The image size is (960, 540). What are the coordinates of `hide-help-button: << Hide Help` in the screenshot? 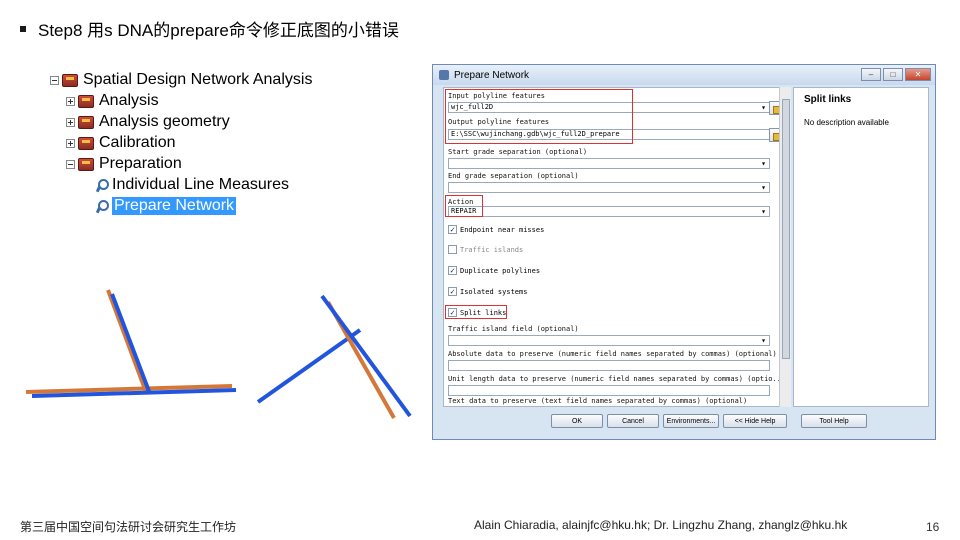 It's located at (755, 421).